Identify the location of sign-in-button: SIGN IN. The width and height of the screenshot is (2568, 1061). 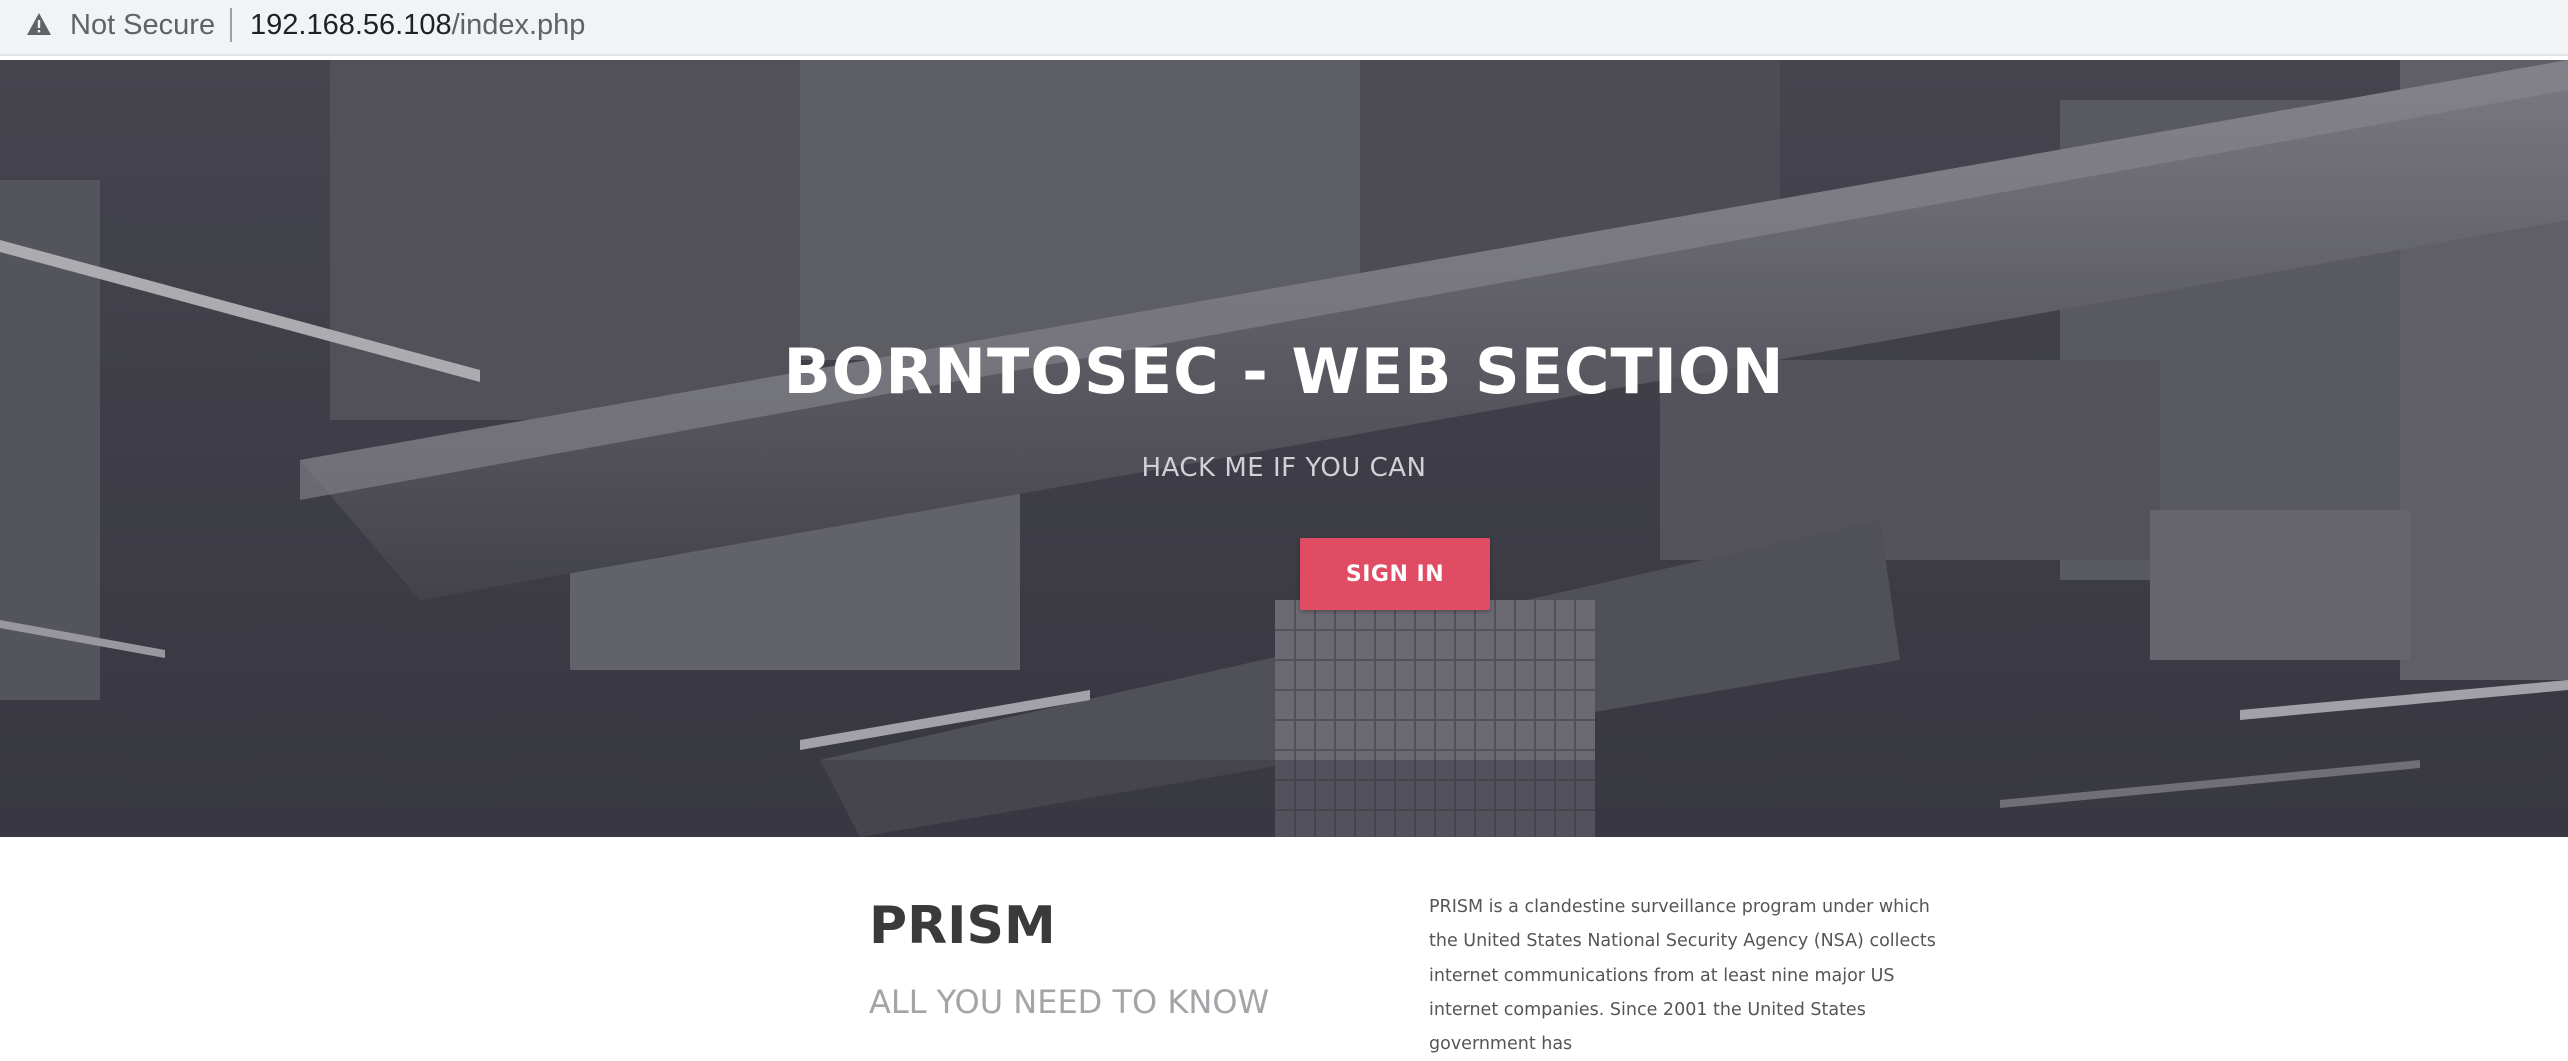
(1395, 574).